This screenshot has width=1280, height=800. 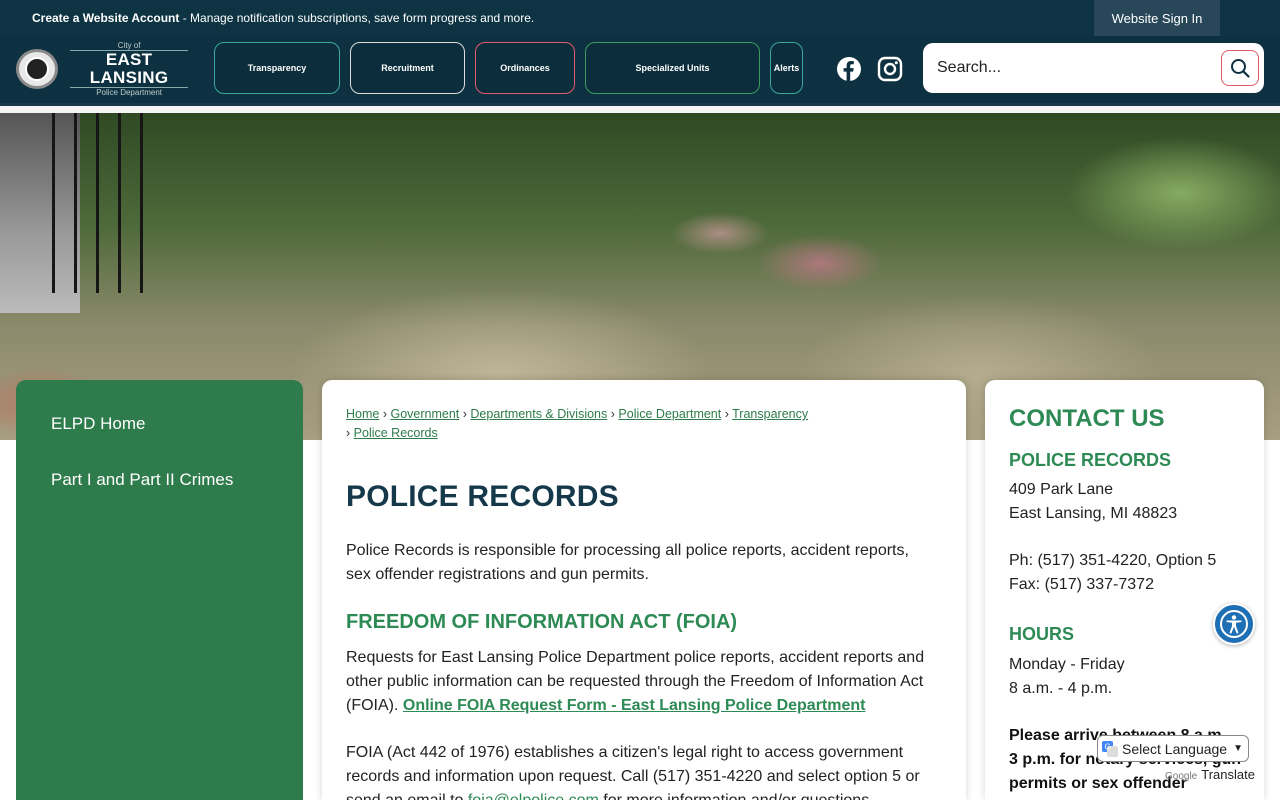 I want to click on site-logo: City of EAST LANSING Police Department, so click(x=102, y=69).